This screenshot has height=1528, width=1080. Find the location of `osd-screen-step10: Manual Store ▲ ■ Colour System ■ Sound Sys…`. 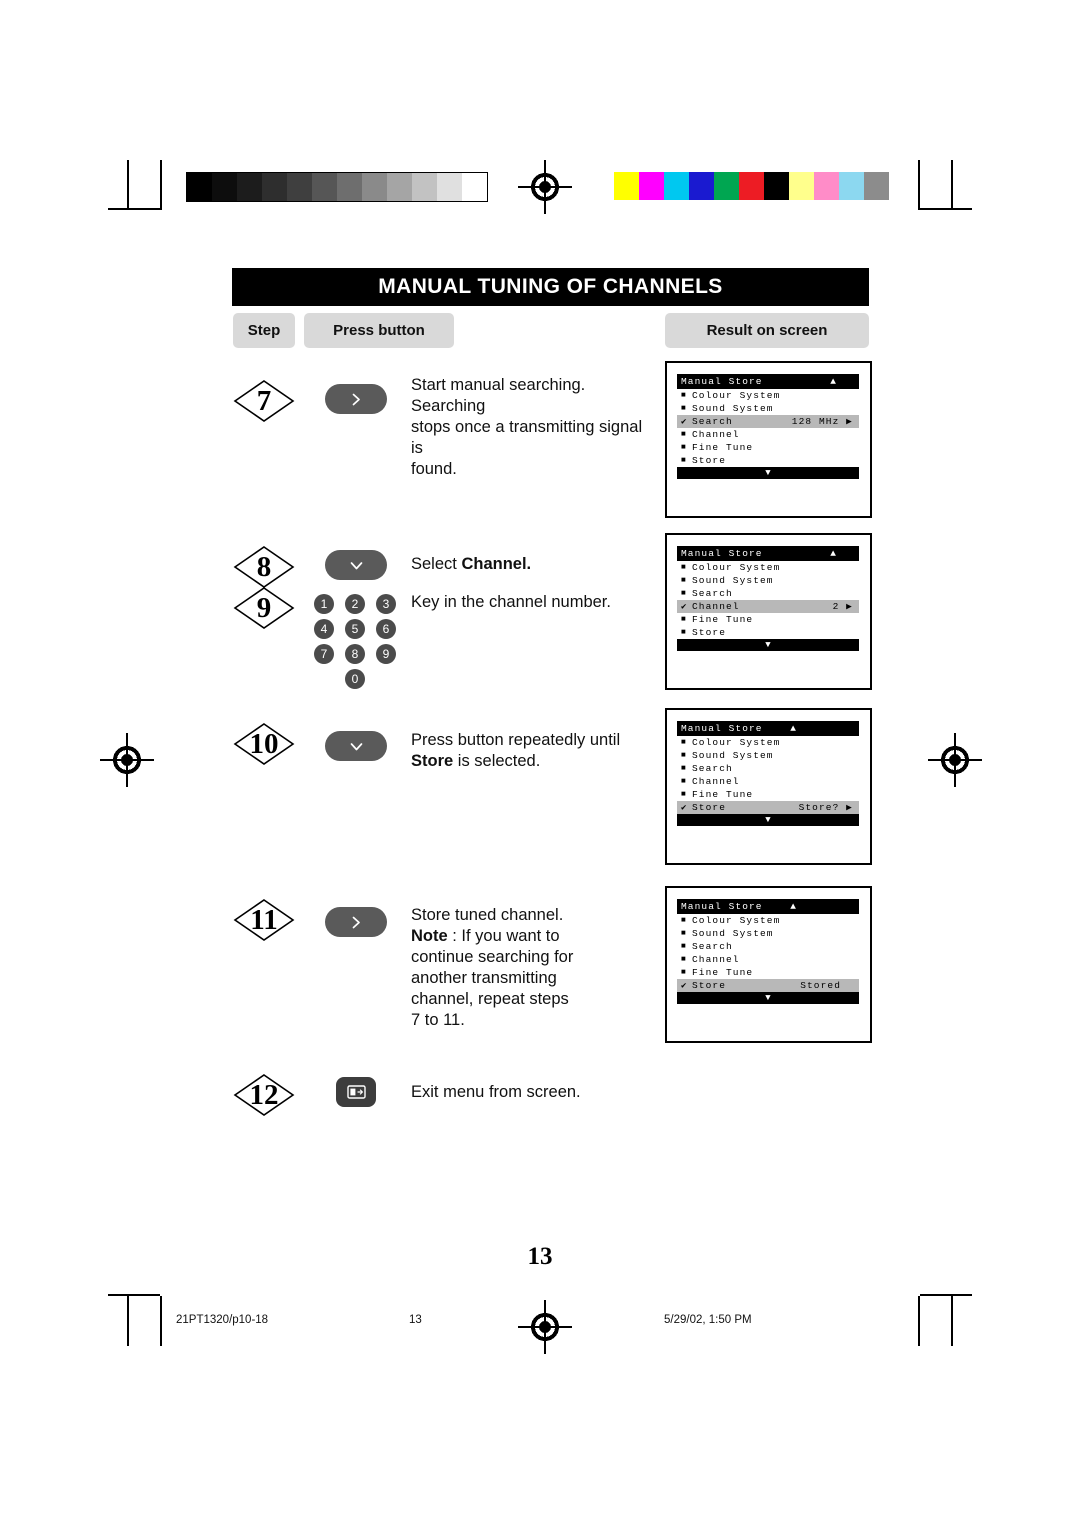

osd-screen-step10: Manual Store ▲ ■ Colour System ■ Sound Sys… is located at coordinates (768, 786).